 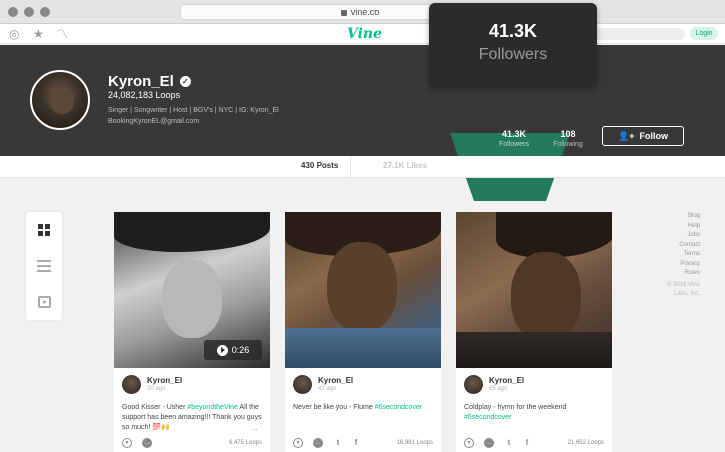 I want to click on tooltip-label: Followers, so click(x=513, y=54).